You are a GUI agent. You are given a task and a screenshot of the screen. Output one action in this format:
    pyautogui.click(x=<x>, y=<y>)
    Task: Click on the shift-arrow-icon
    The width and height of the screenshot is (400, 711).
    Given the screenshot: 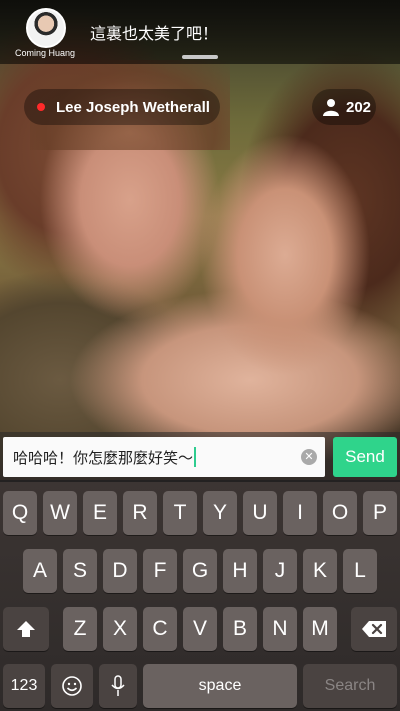 What is the action you would take?
    pyautogui.click(x=26, y=629)
    